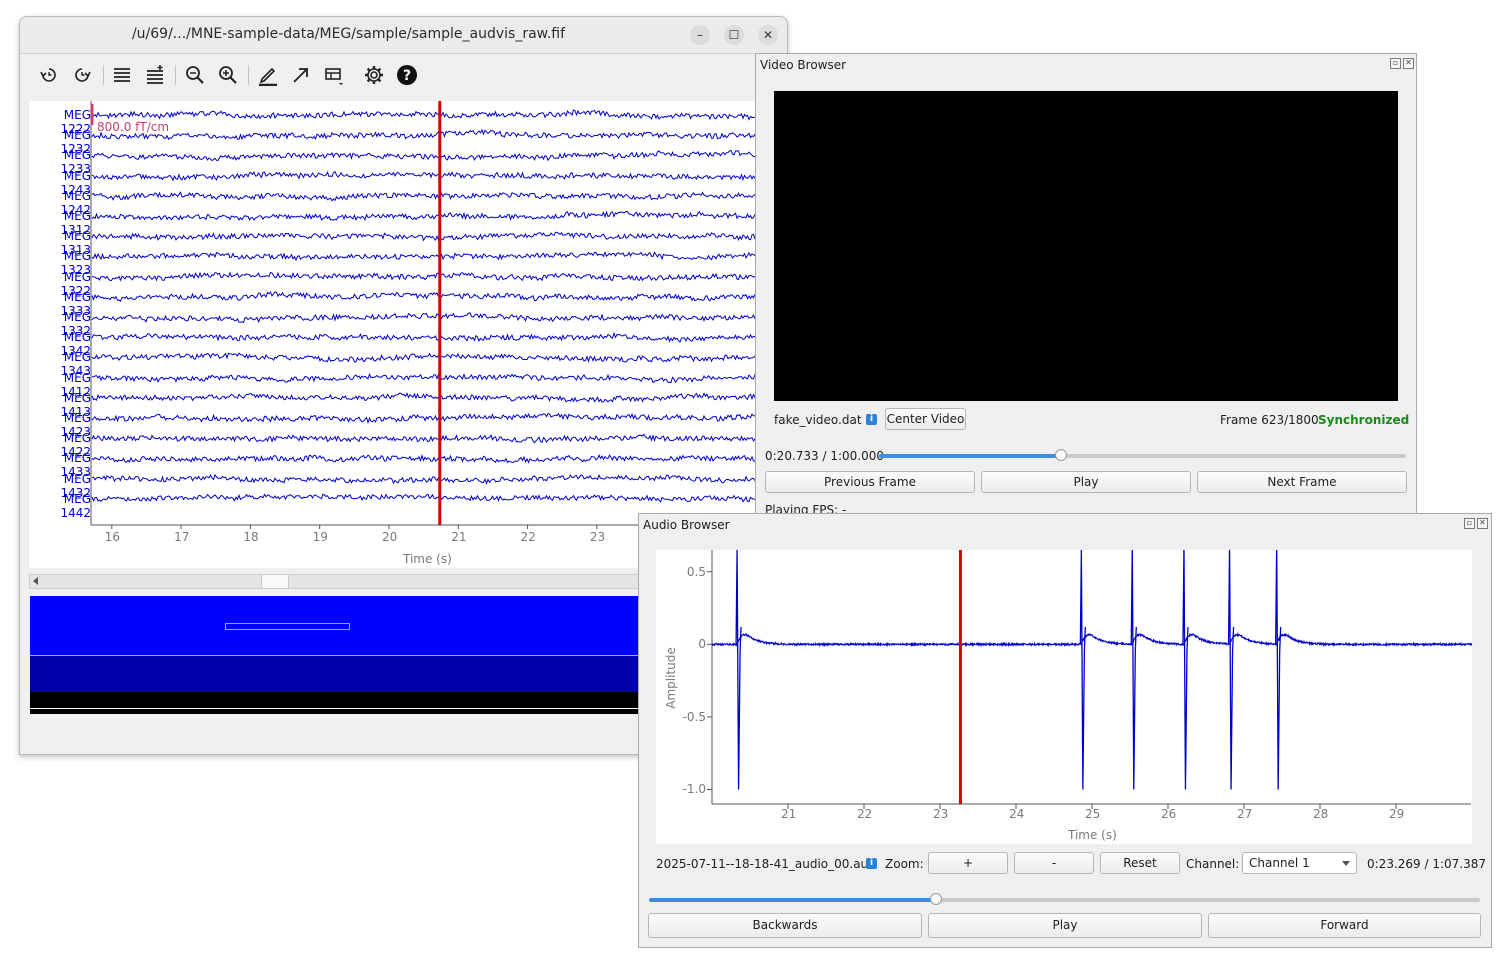  Describe the element at coordinates (287, 626) in the screenshot. I see `overview-view-window` at that location.